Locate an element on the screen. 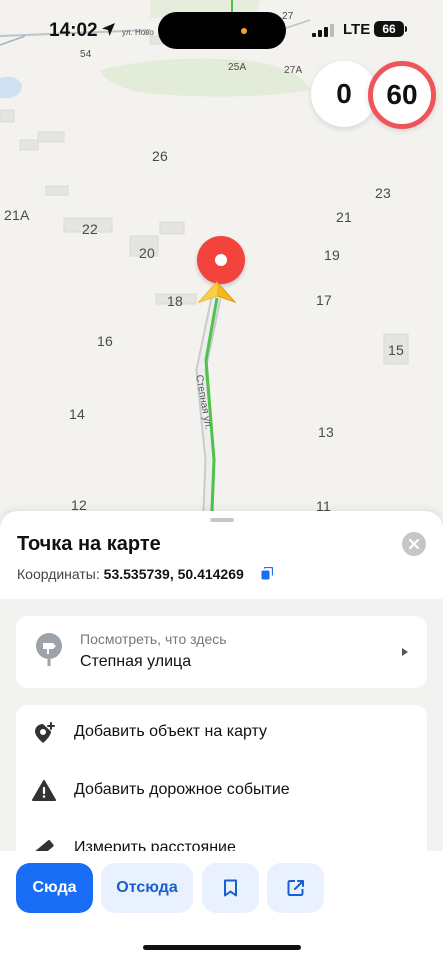 The image size is (443, 960). close-button is located at coordinates (414, 544).